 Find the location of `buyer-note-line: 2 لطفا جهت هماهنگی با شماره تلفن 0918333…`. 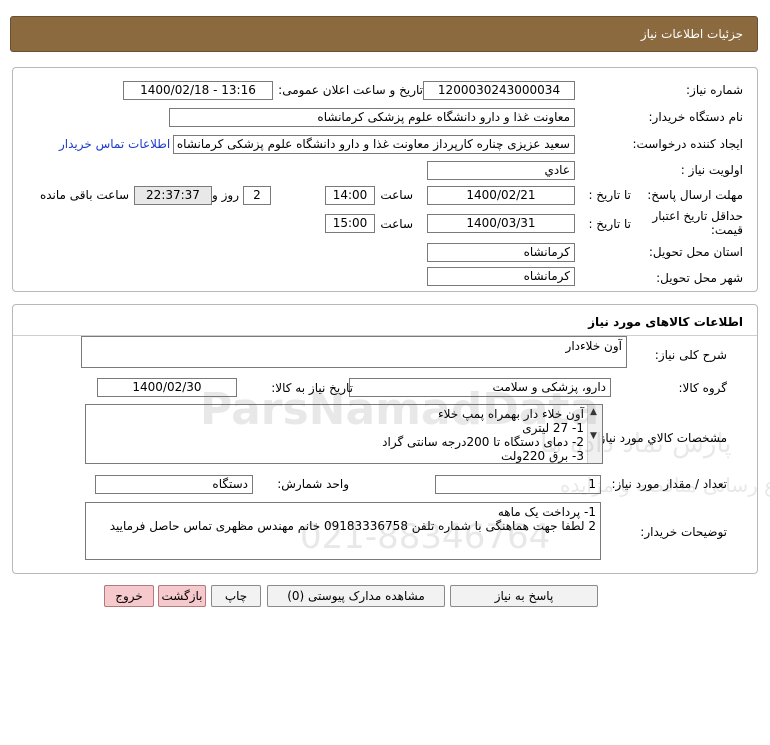

buyer-note-line: 2 لطفا جهت هماهنگی با شماره تلفن 0918333… is located at coordinates (352, 526).